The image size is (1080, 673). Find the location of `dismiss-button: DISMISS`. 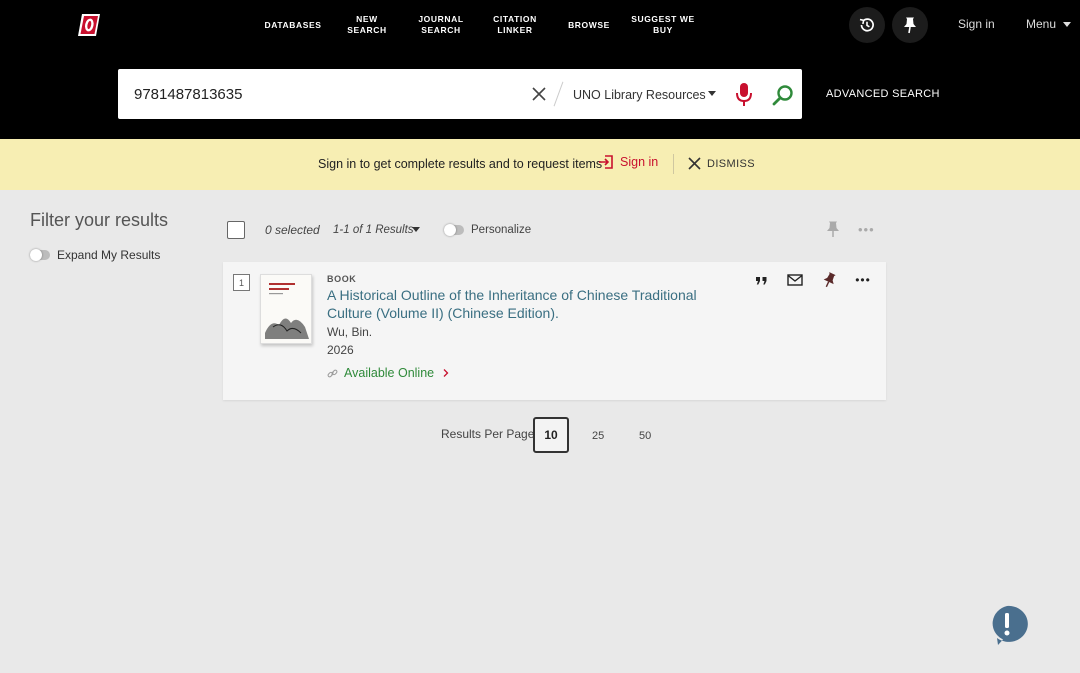

dismiss-button: DISMISS is located at coordinates (721, 163).